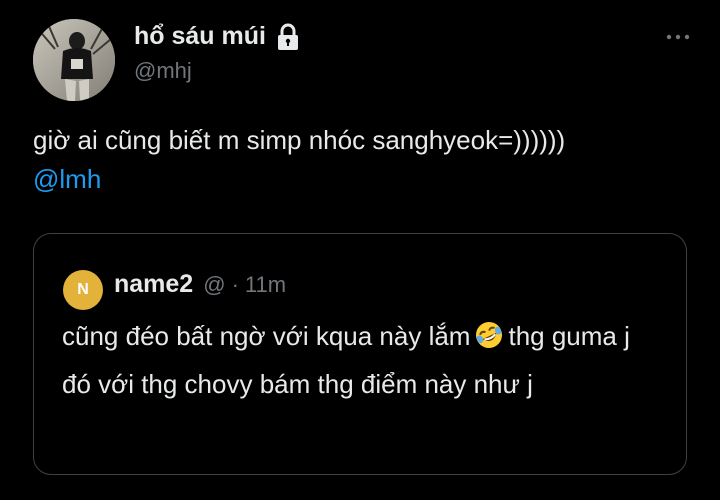 Image resolution: width=720 pixels, height=500 pixels. What do you see at coordinates (489, 332) in the screenshot?
I see `rolling-on-floor-laughing-emoji` at bounding box center [489, 332].